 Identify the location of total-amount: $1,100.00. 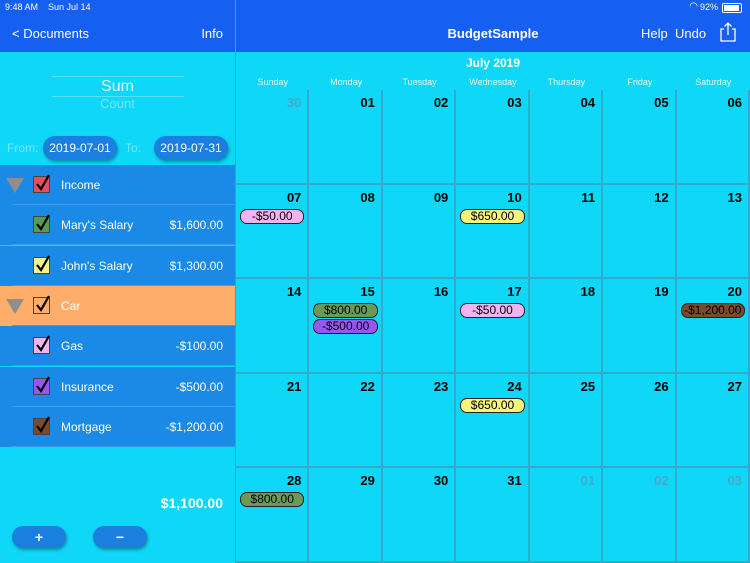
(191, 503).